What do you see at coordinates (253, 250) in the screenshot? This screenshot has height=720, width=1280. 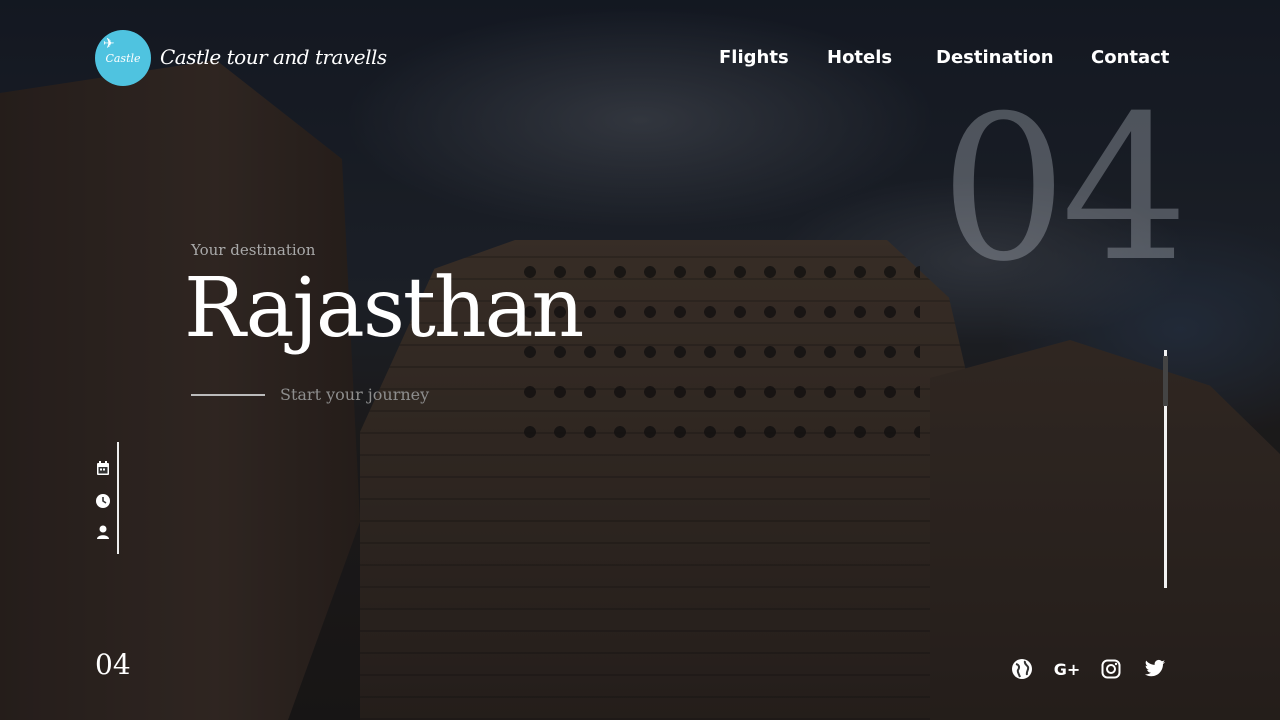 I see `hero-subtitle: Your destination` at bounding box center [253, 250].